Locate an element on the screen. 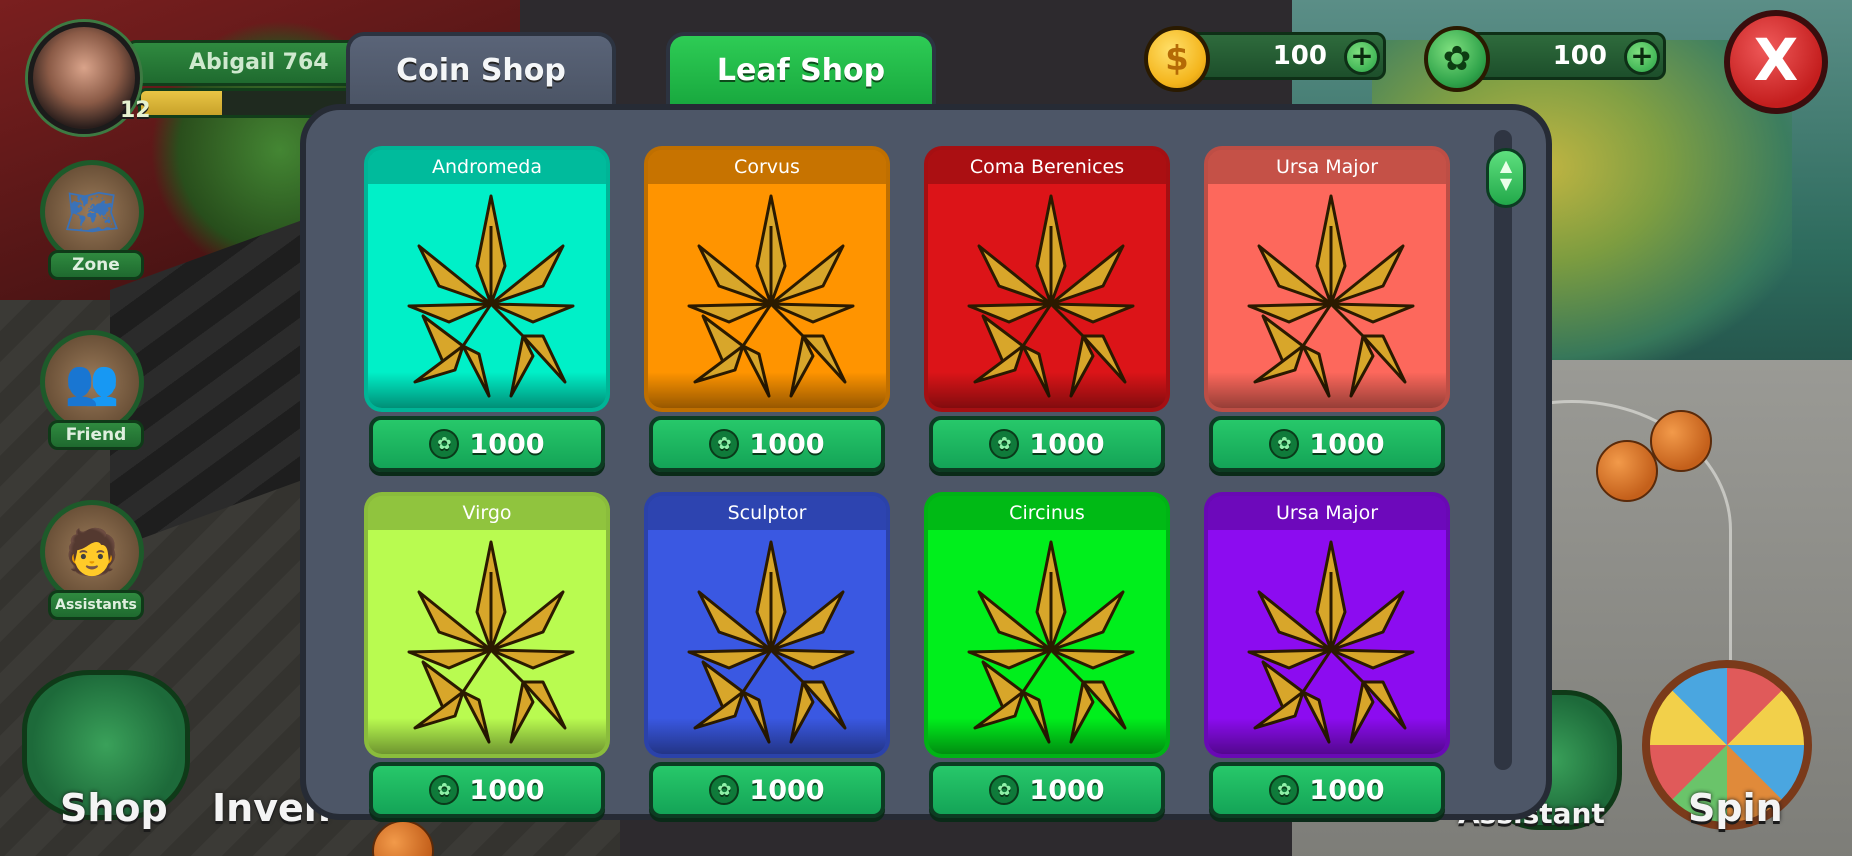 The image size is (1852, 856). item-name: Virgo is located at coordinates (487, 513).